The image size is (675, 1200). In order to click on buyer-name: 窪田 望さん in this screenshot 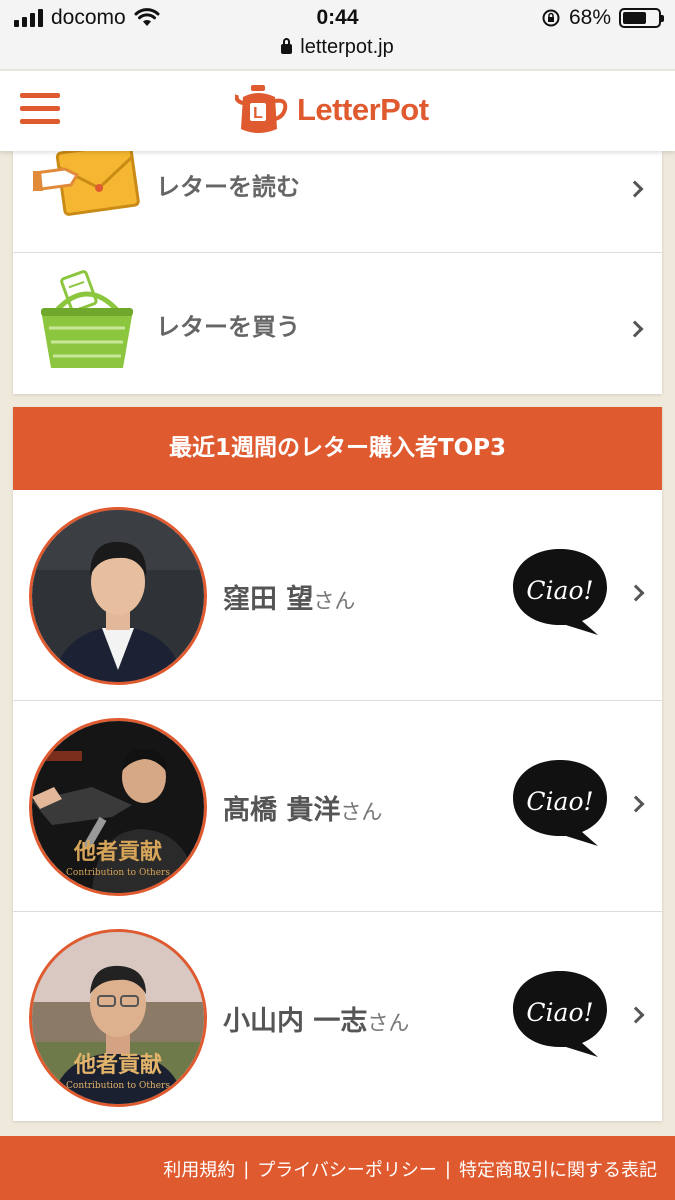, I will do `click(289, 596)`.